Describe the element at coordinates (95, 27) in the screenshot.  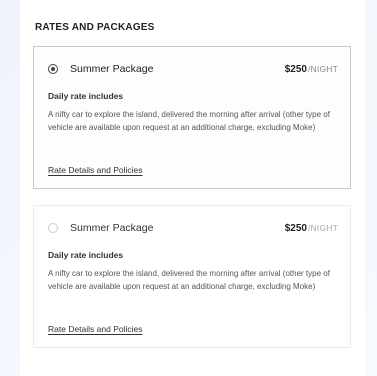
I see `section-title: RATES AND PACKAGES` at that location.